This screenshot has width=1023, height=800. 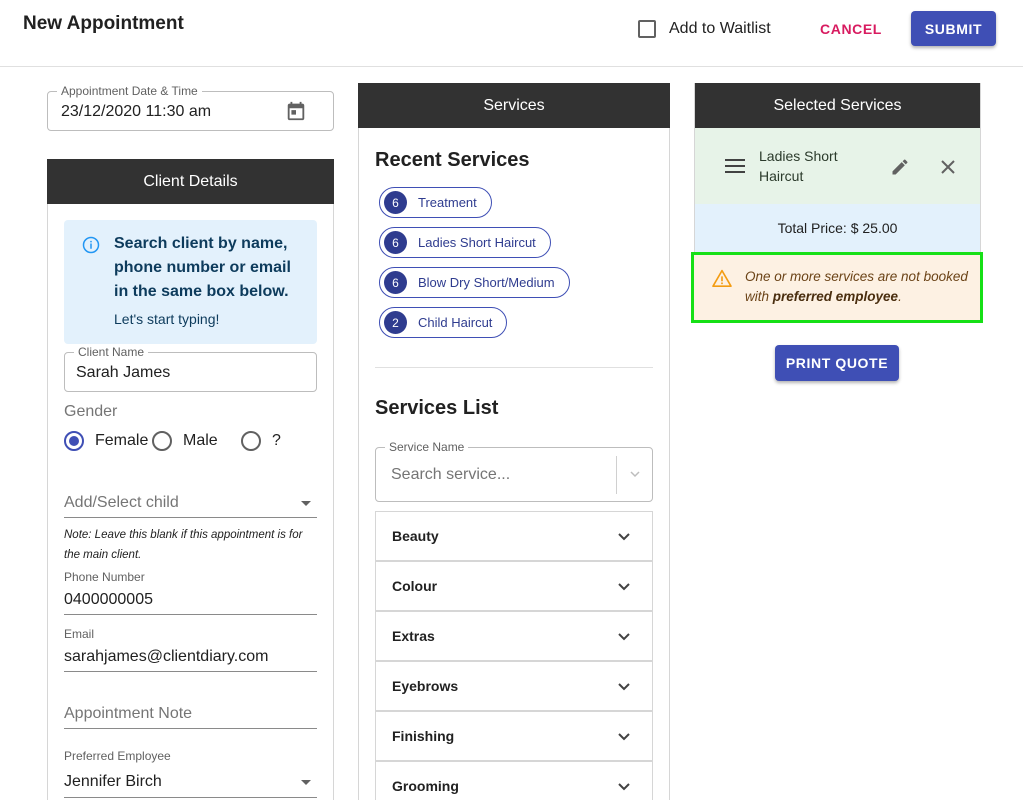 What do you see at coordinates (948, 167) in the screenshot?
I see `close-icon` at bounding box center [948, 167].